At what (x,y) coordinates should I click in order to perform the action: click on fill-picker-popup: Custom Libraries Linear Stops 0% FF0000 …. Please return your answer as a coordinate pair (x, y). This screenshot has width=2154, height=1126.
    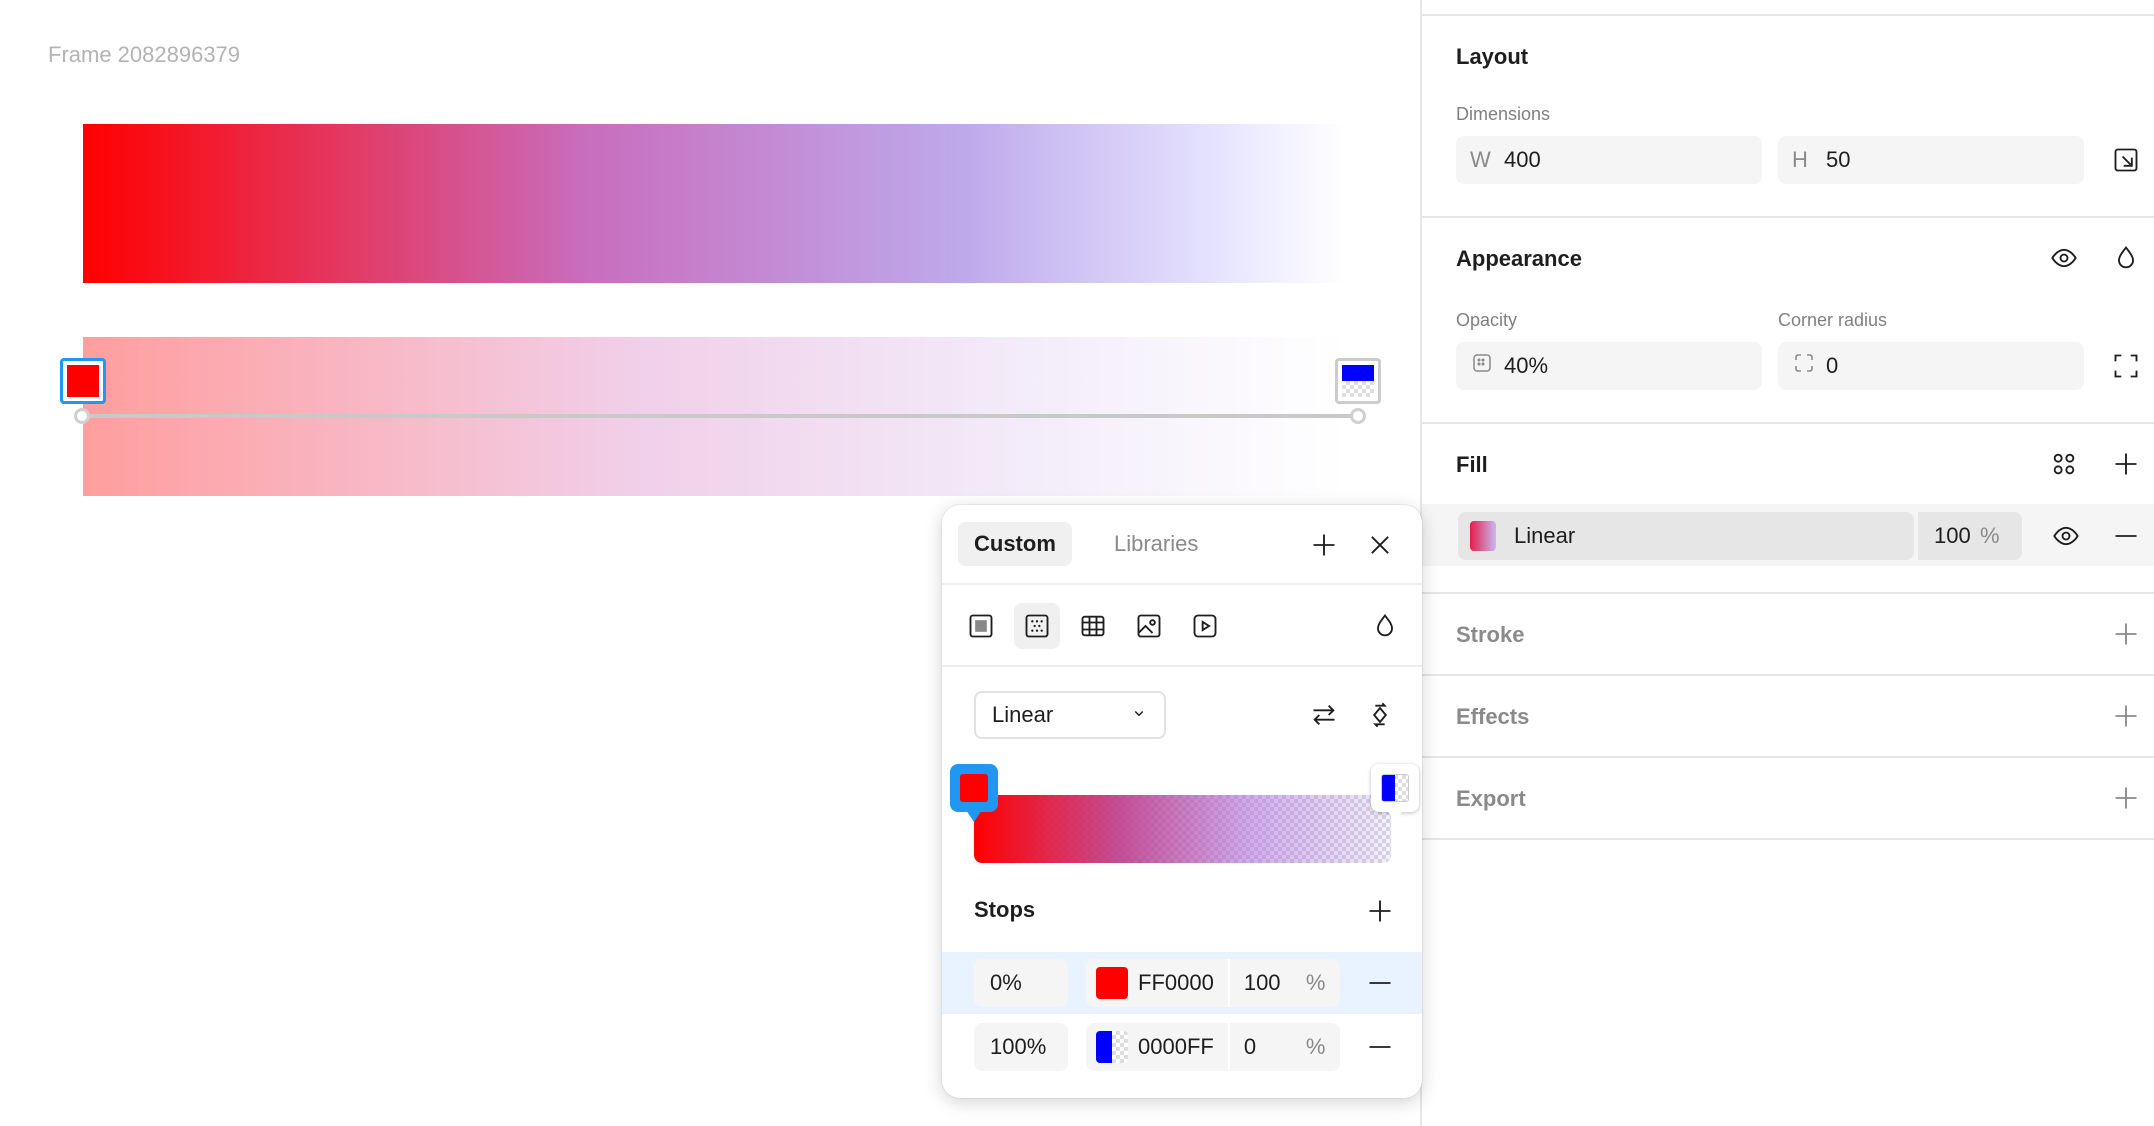
    Looking at the image, I should click on (1182, 801).